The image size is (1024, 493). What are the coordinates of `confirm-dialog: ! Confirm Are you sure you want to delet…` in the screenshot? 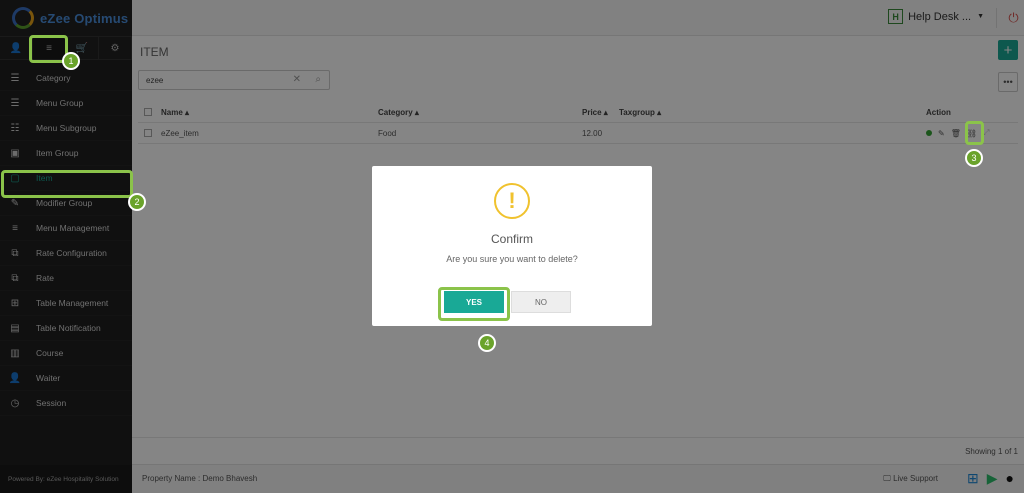 It's located at (512, 246).